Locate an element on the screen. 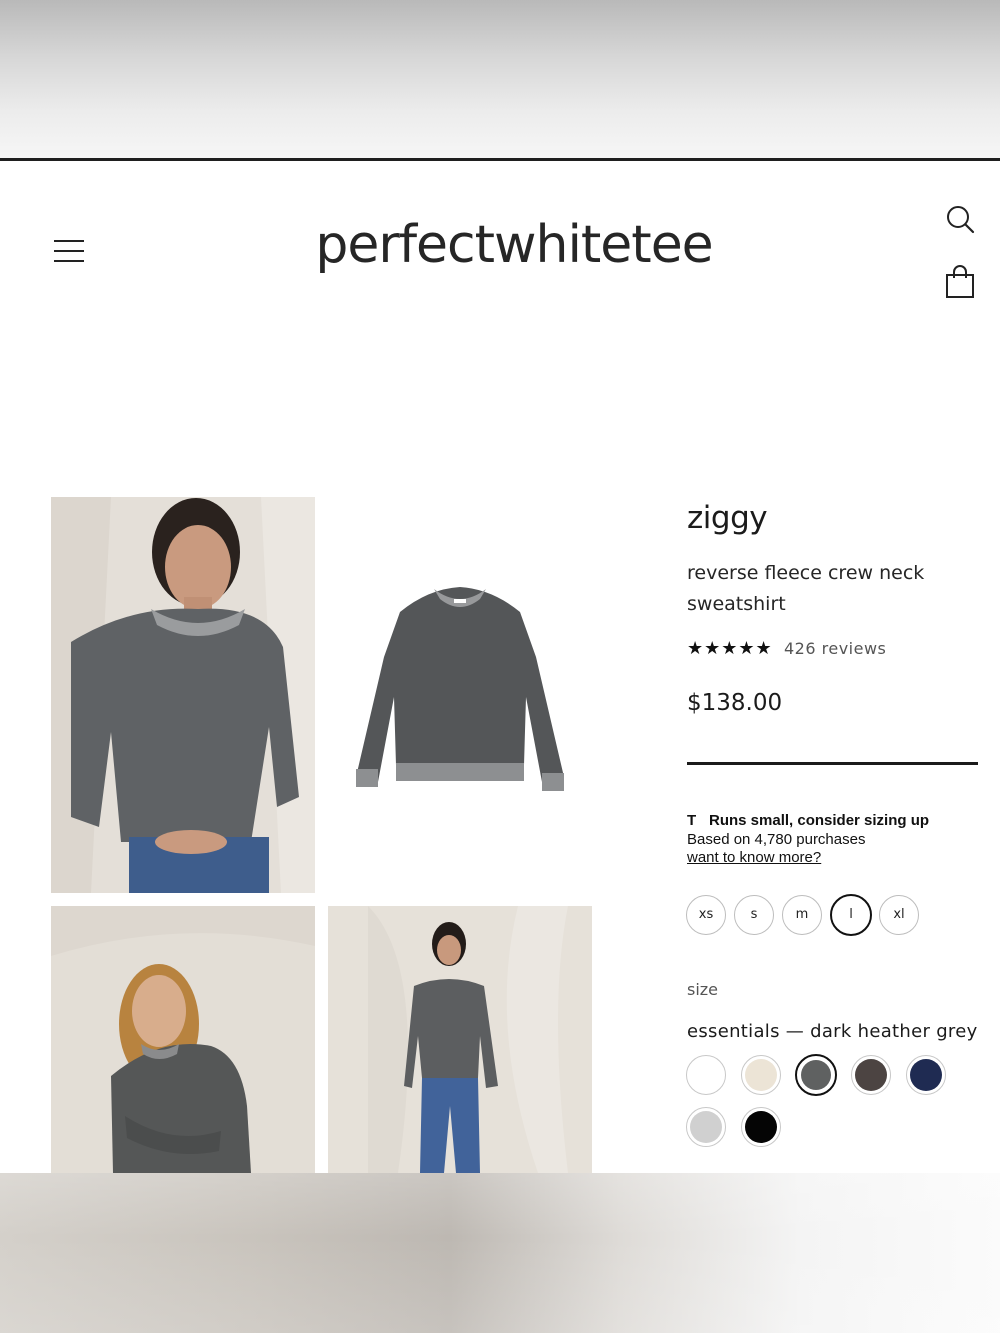 The height and width of the screenshot is (1333, 1000). search-icon is located at coordinates (960, 220).